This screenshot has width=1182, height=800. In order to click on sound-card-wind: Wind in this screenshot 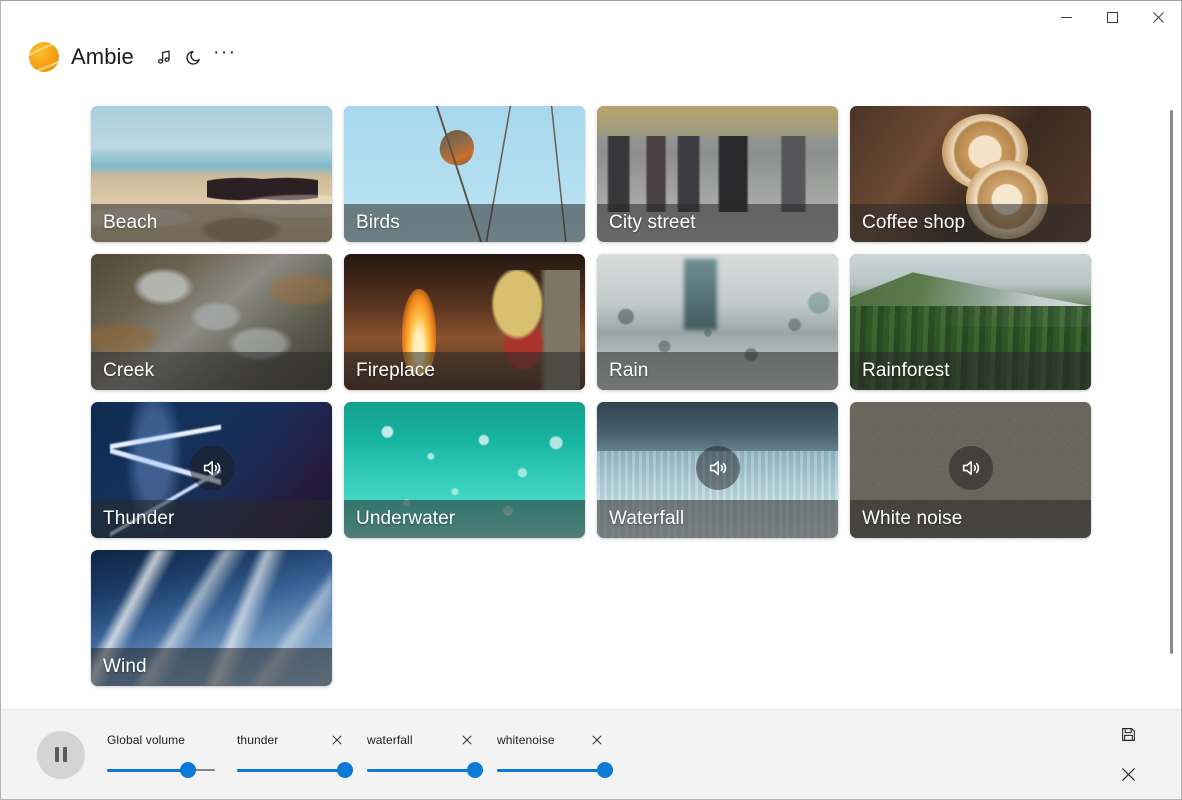, I will do `click(211, 618)`.